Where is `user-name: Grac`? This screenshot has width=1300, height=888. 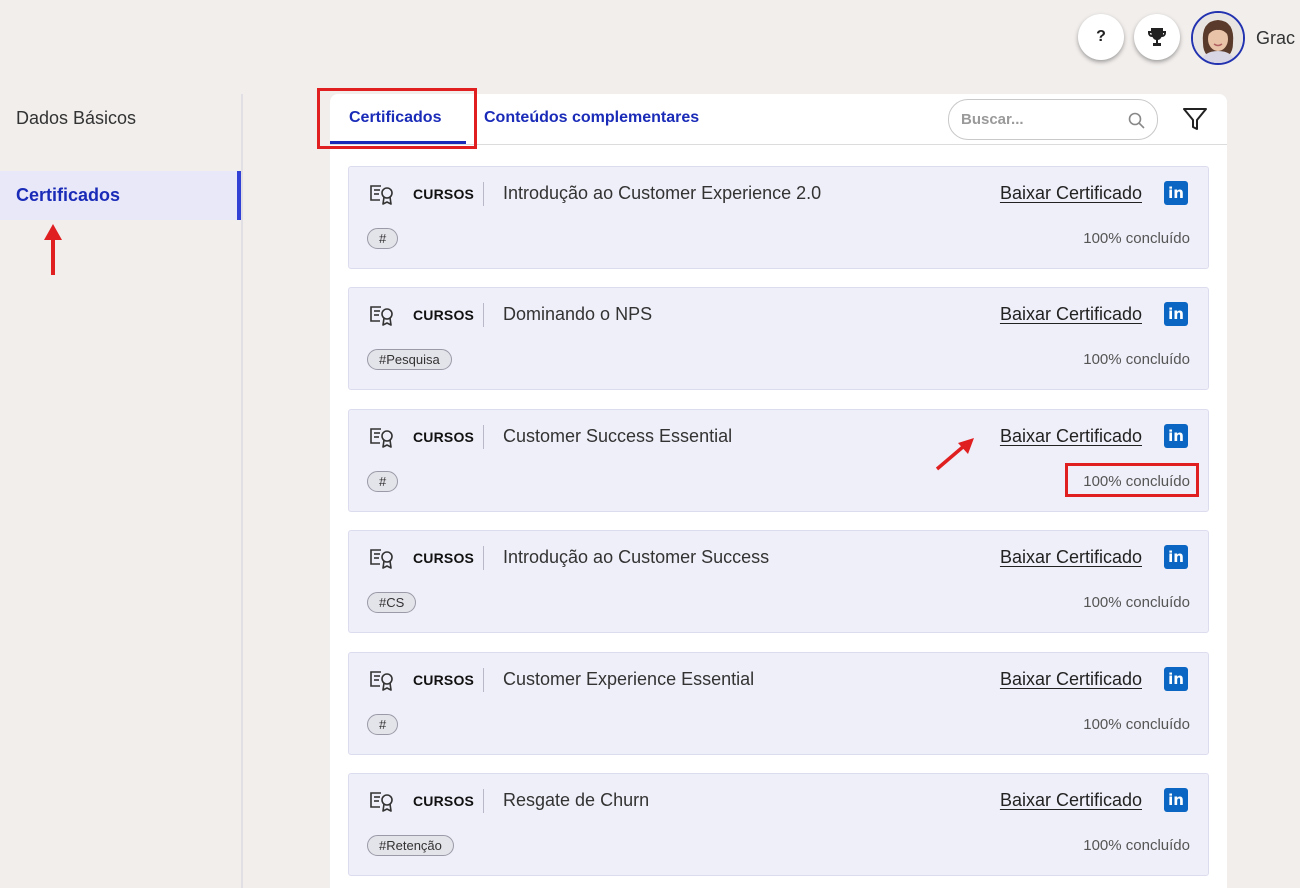 user-name: Grac is located at coordinates (1275, 38).